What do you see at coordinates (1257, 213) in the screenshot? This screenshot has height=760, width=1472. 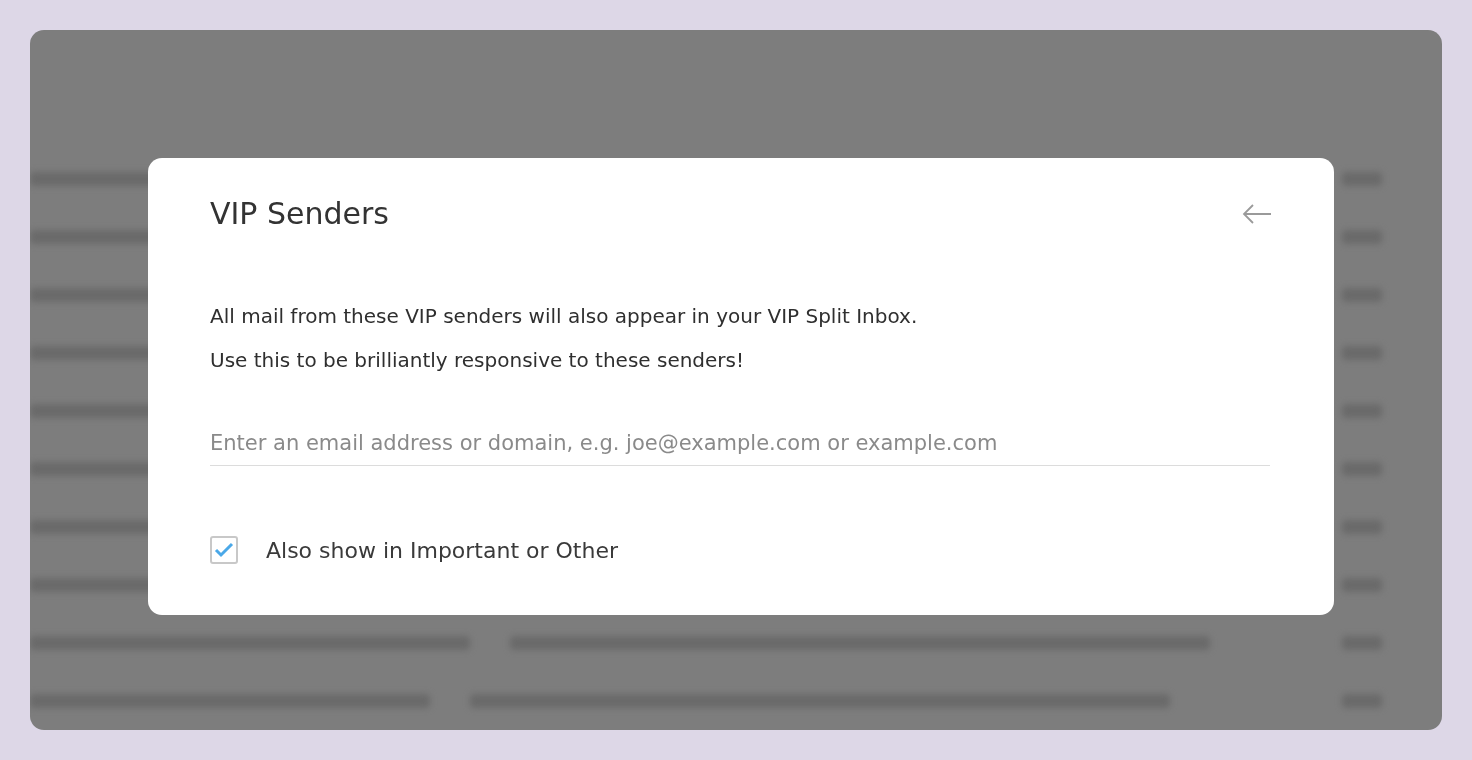 I see `back-arrow-icon` at bounding box center [1257, 213].